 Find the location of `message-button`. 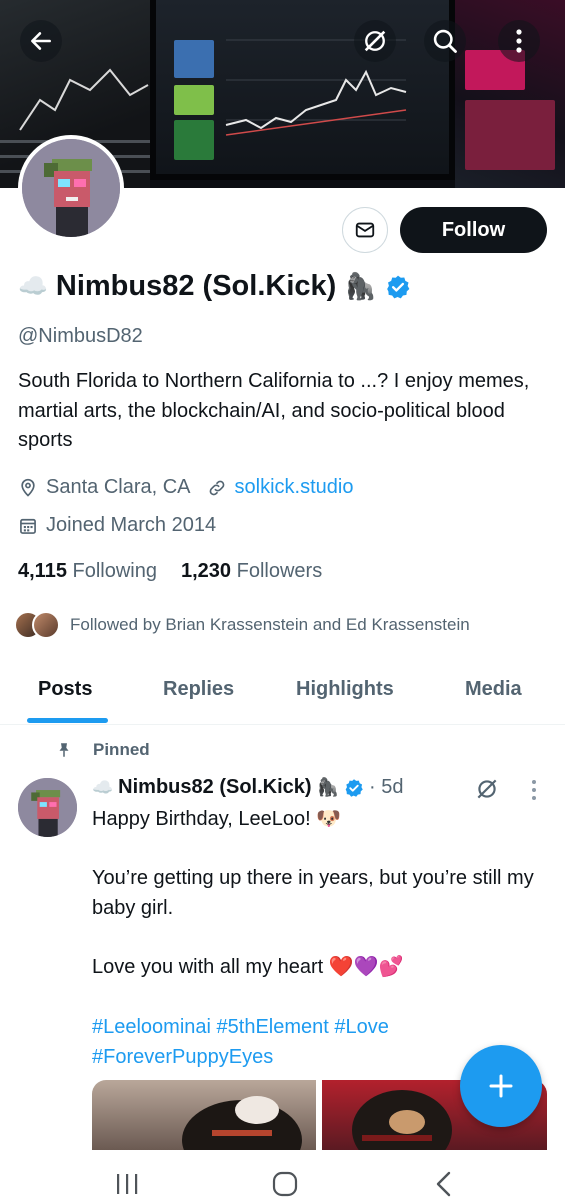

message-button is located at coordinates (365, 230).